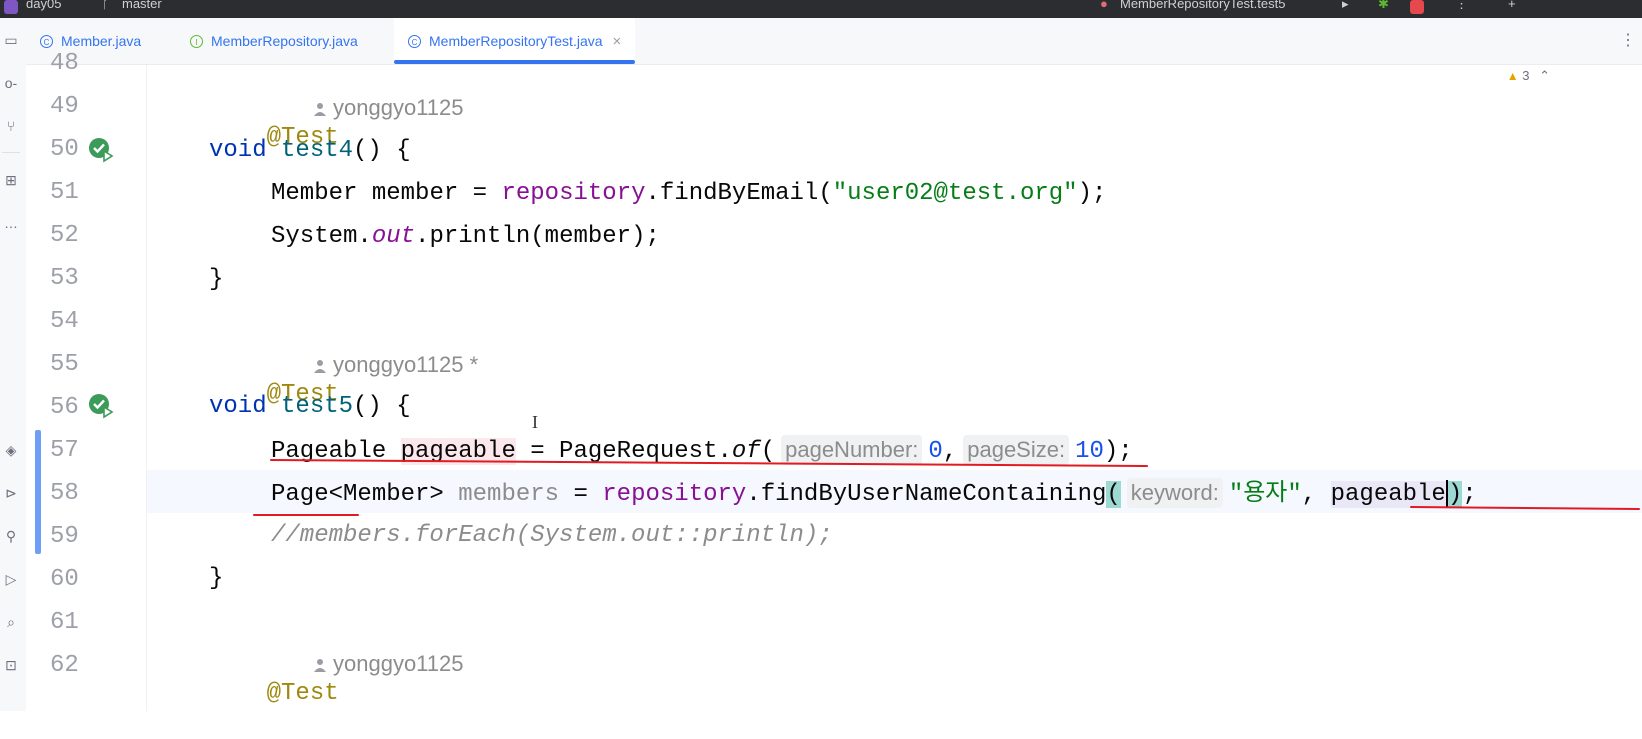 The height and width of the screenshot is (739, 1642). What do you see at coordinates (852, 450) in the screenshot?
I see `parameter-hint: pageNumber:` at bounding box center [852, 450].